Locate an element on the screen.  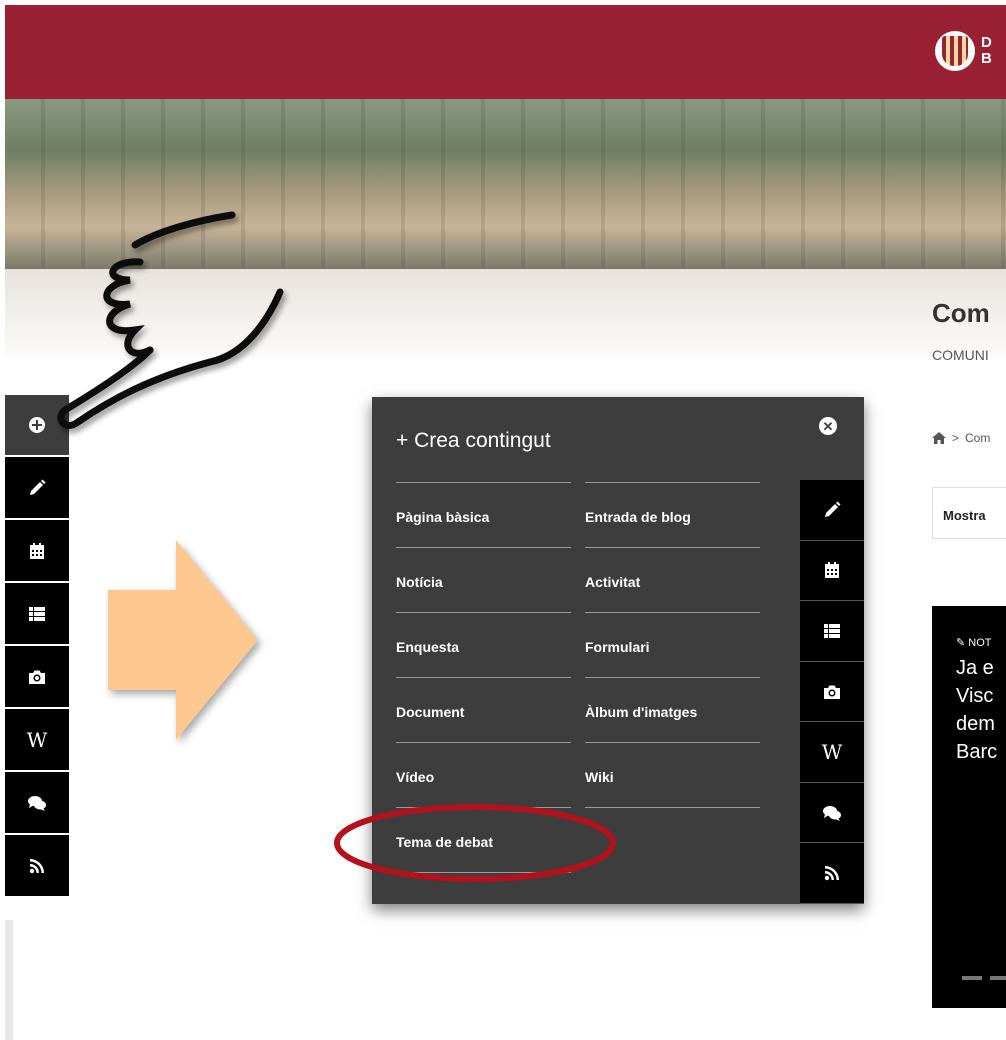
modal-pencil-button is located at coordinates (832, 510).